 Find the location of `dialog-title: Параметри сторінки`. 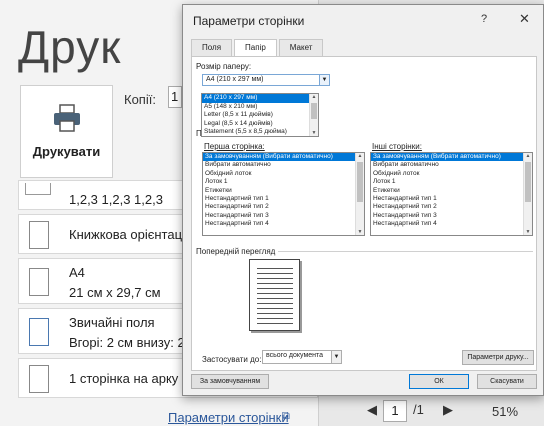

dialog-title: Параметри сторінки is located at coordinates (249, 21).